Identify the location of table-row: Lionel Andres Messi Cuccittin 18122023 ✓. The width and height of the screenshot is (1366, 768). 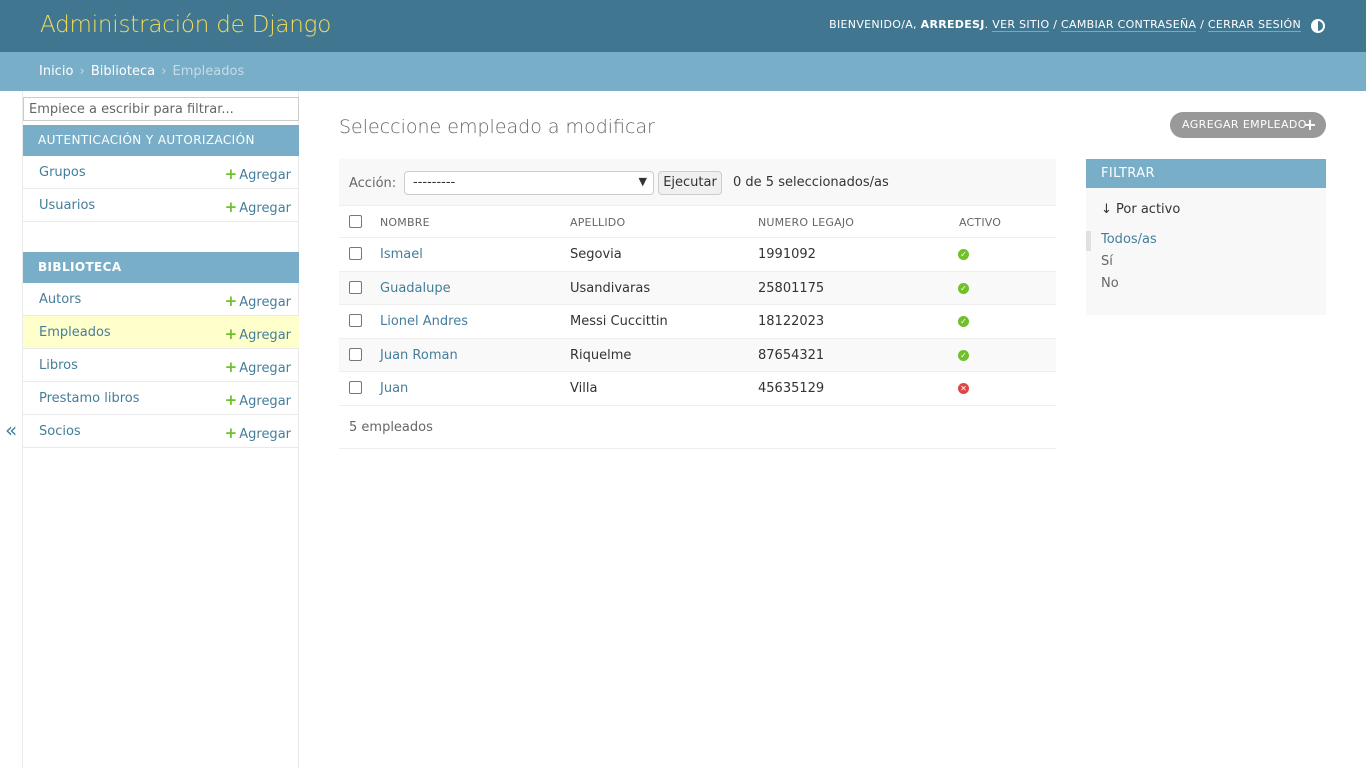
(697, 322).